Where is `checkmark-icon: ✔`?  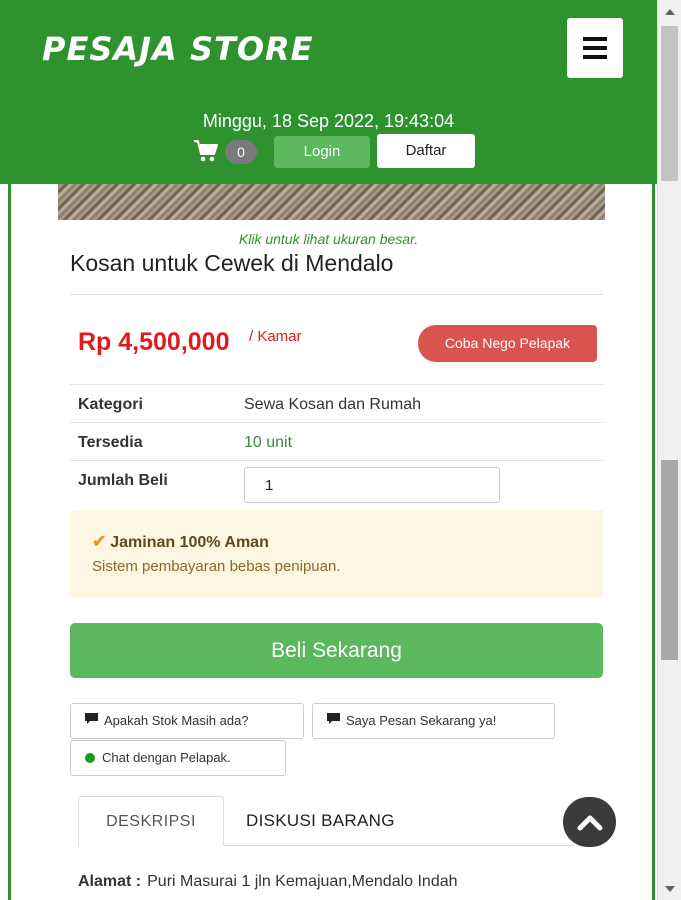 checkmark-icon: ✔ is located at coordinates (99, 541).